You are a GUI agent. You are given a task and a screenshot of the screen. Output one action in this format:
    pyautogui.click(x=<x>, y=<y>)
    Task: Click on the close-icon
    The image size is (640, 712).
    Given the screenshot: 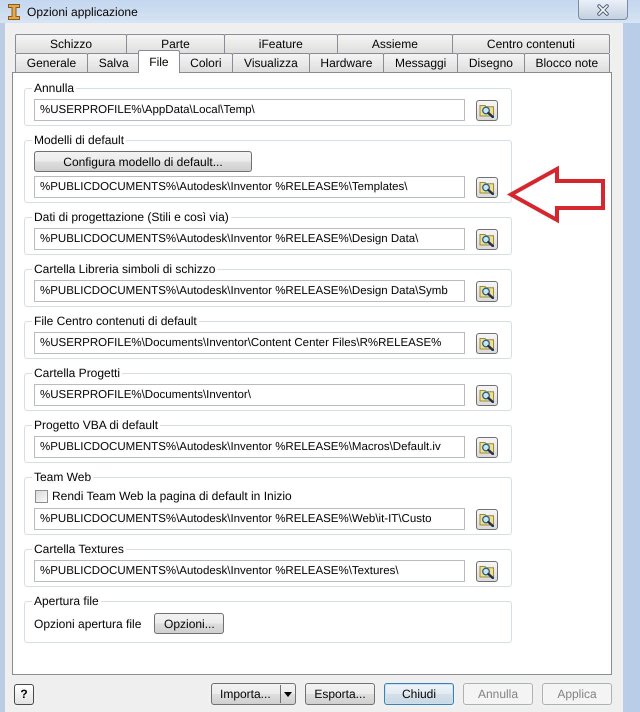 What is the action you would take?
    pyautogui.click(x=603, y=10)
    